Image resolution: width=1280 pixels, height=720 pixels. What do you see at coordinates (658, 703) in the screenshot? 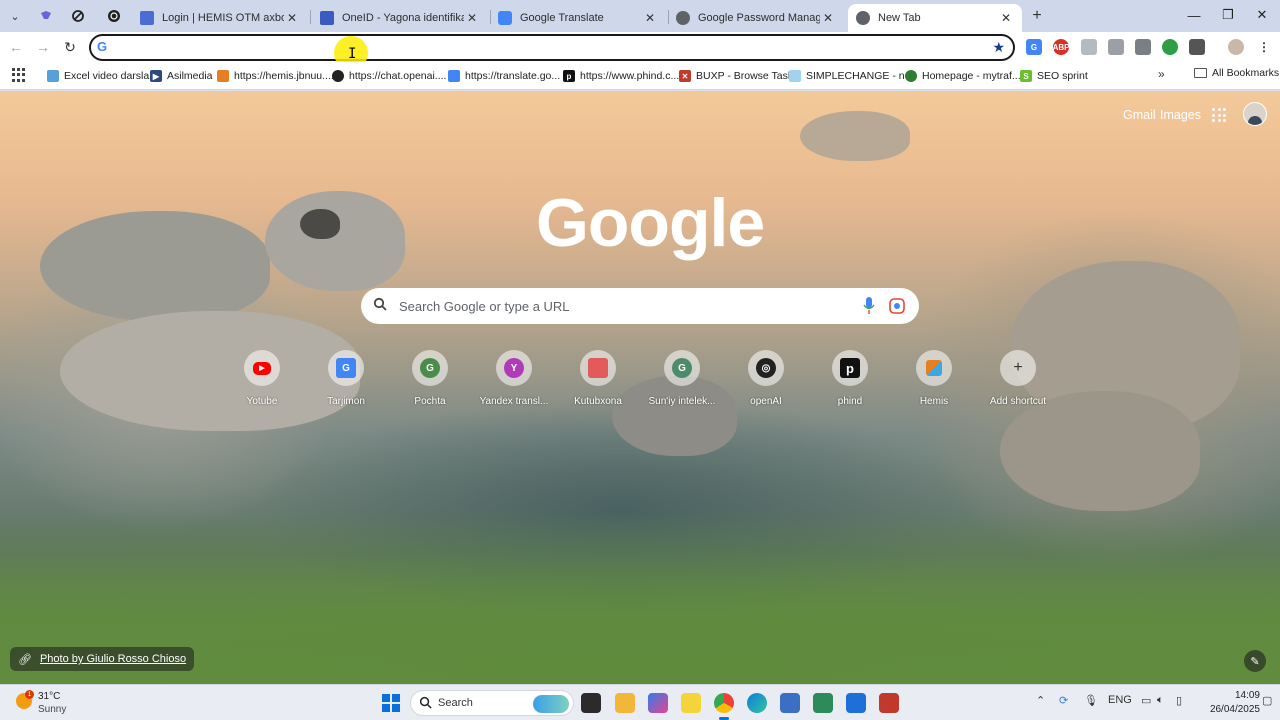
I see `copilot-icon` at bounding box center [658, 703].